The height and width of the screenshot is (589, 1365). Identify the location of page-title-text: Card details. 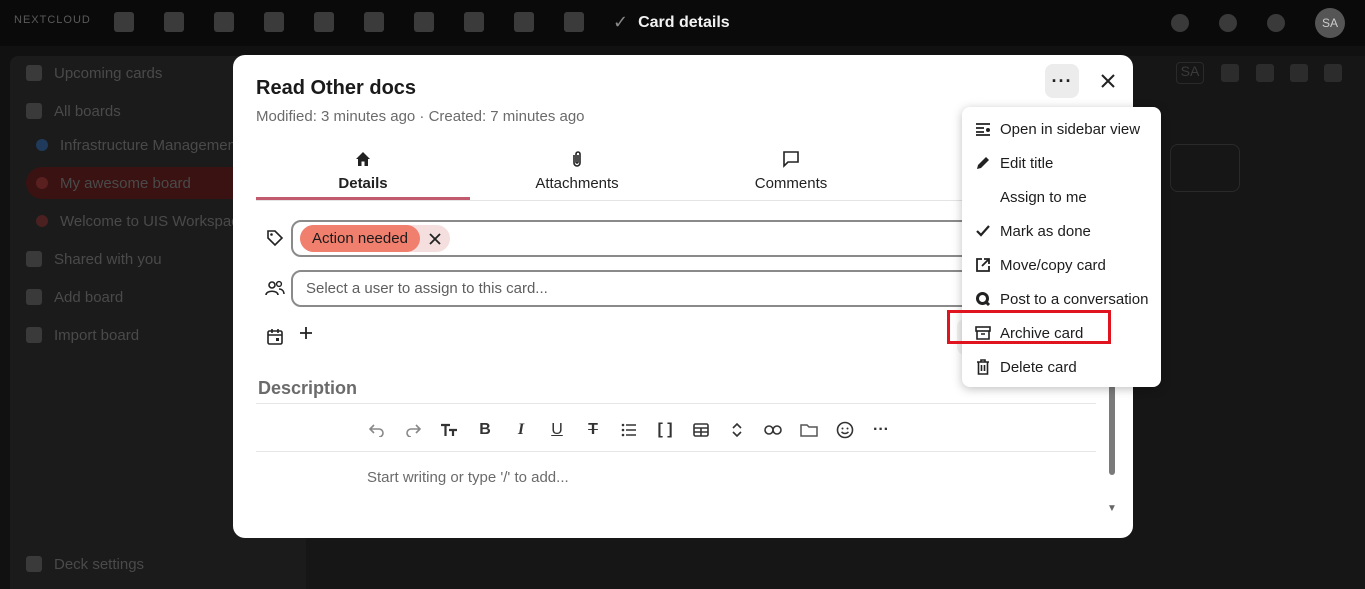
(684, 22).